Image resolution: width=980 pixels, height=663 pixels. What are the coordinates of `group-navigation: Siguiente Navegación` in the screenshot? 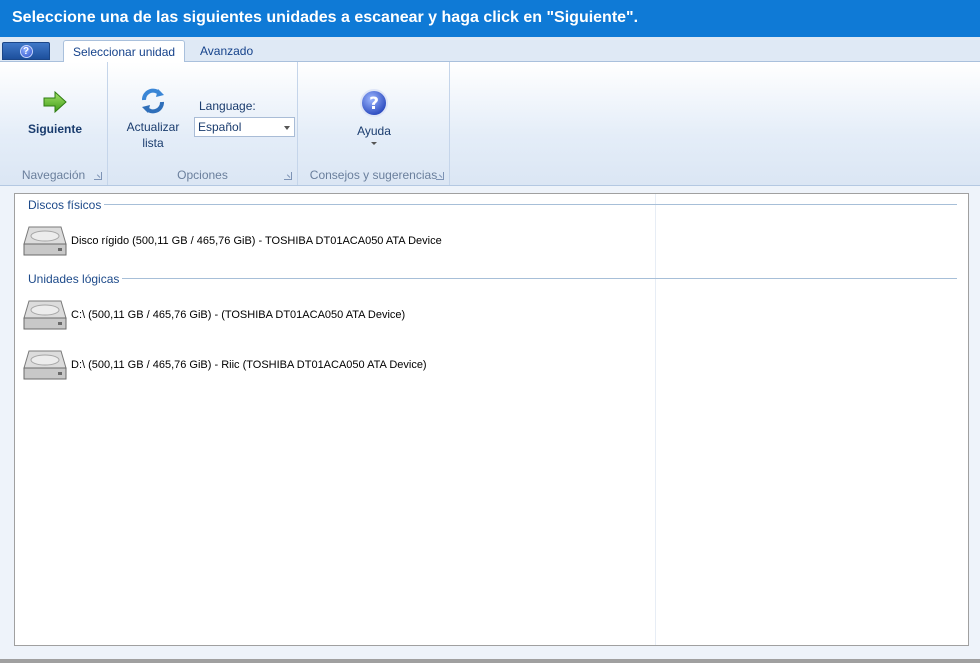 It's located at (54, 123).